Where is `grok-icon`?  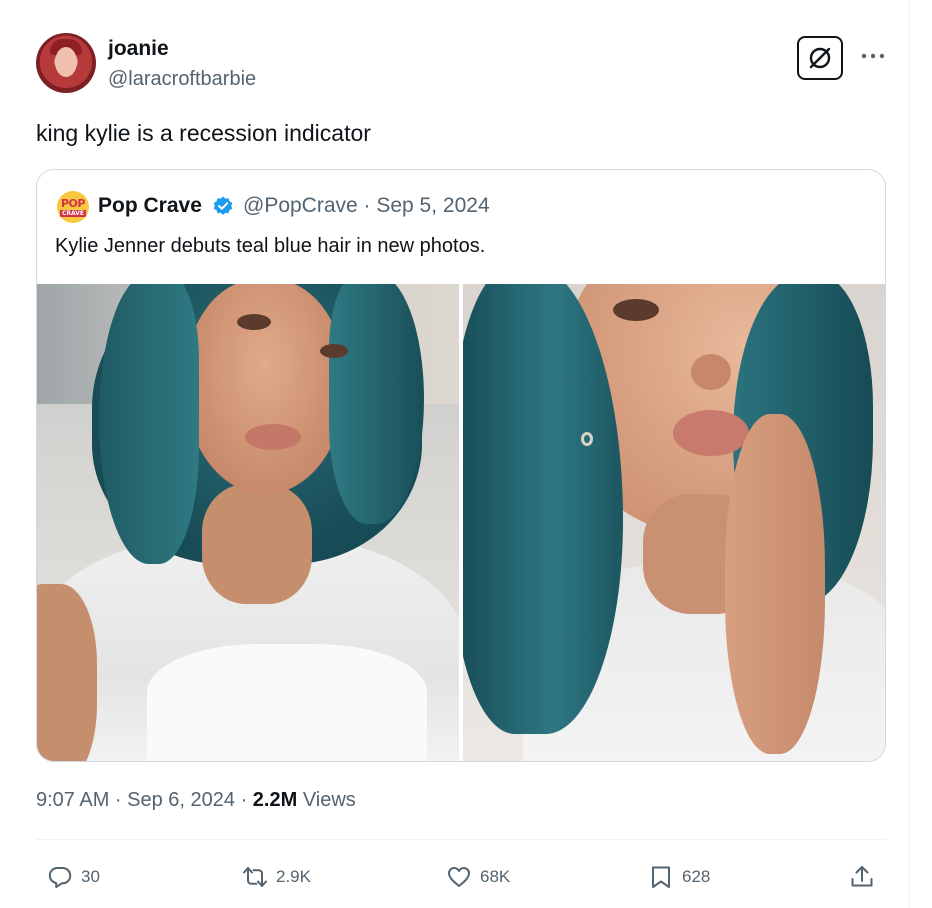
grok-icon is located at coordinates (820, 58).